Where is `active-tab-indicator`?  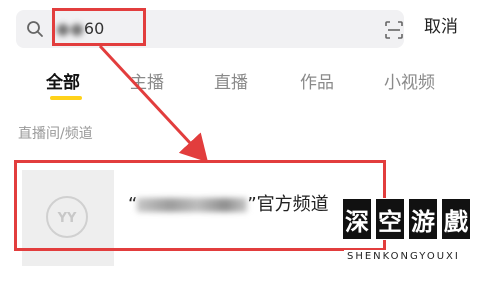 active-tab-indicator is located at coordinates (66, 98).